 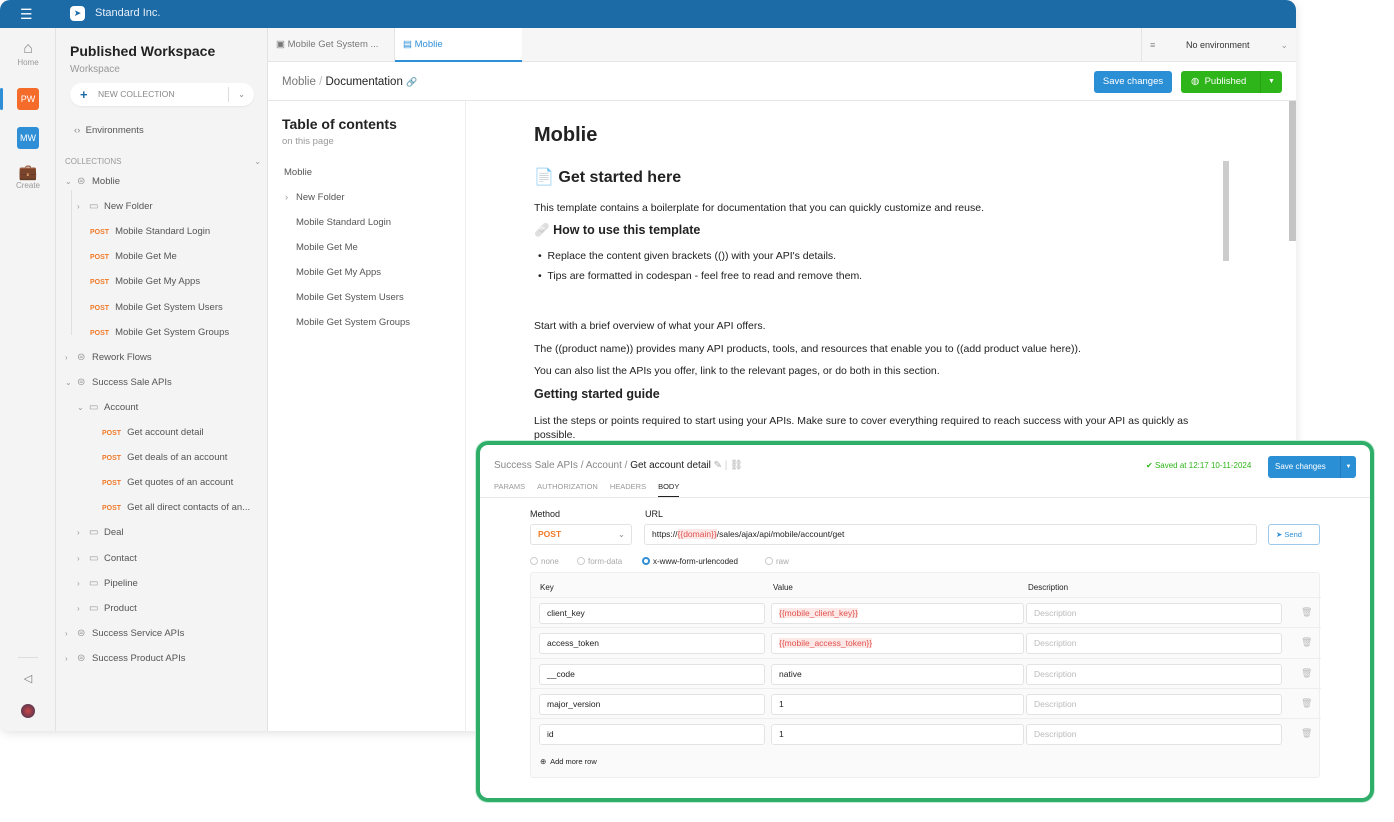 I want to click on toc-item: New Folder, so click(x=320, y=197).